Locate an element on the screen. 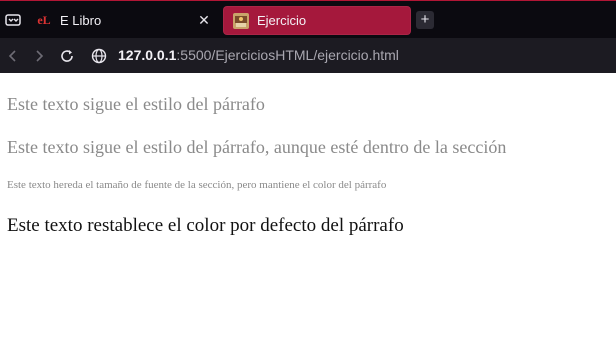 The height and width of the screenshot is (361, 616). tab-ejercicio: Ejercicio is located at coordinates (317, 20).